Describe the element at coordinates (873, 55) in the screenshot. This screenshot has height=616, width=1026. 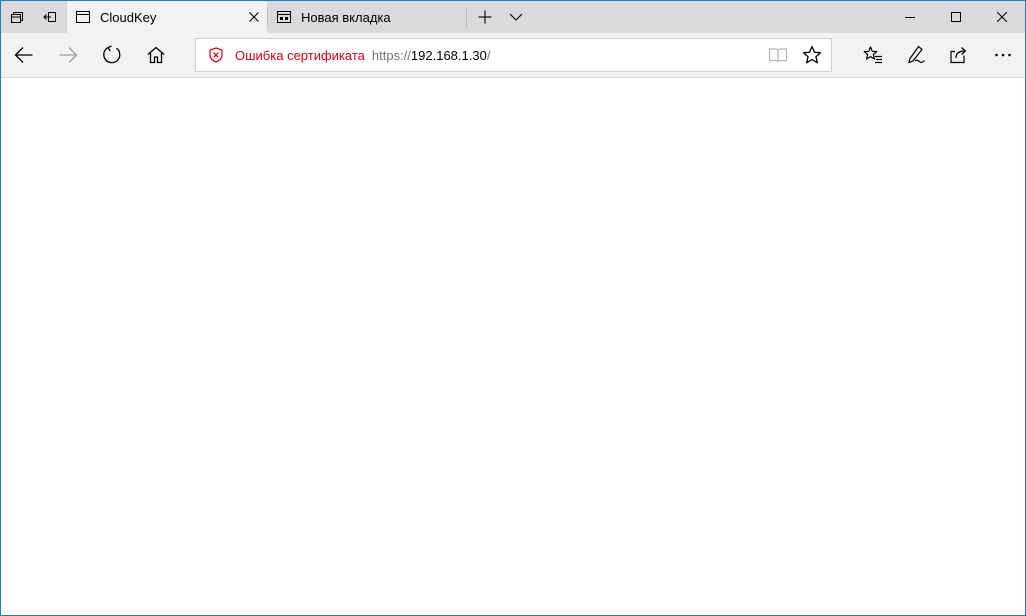
I see `favorites-hub-icon` at that location.